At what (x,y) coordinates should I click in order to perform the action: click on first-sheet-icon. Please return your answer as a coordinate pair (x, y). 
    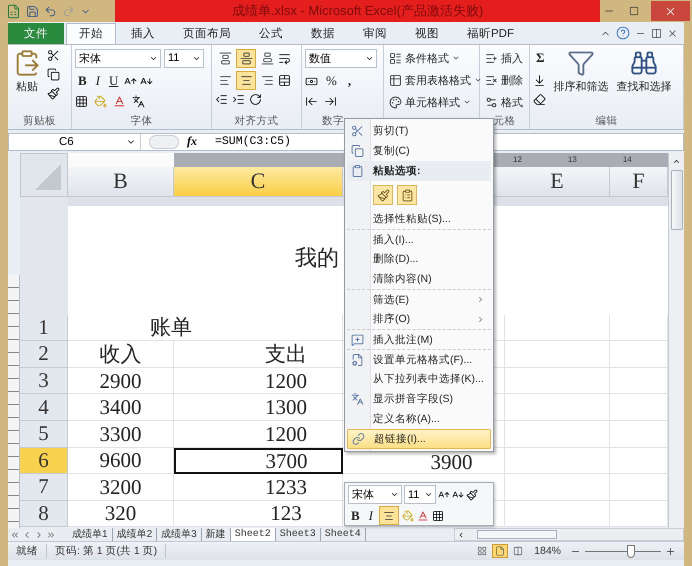
    Looking at the image, I should click on (15, 535).